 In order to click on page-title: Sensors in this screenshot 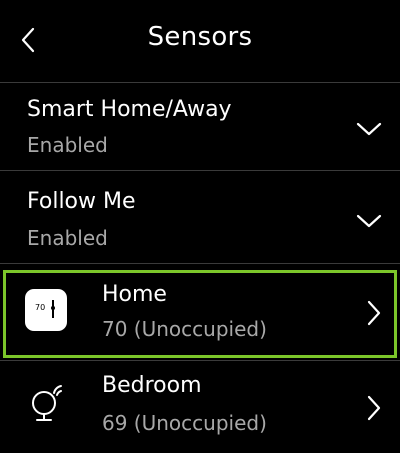, I will do `click(200, 37)`.